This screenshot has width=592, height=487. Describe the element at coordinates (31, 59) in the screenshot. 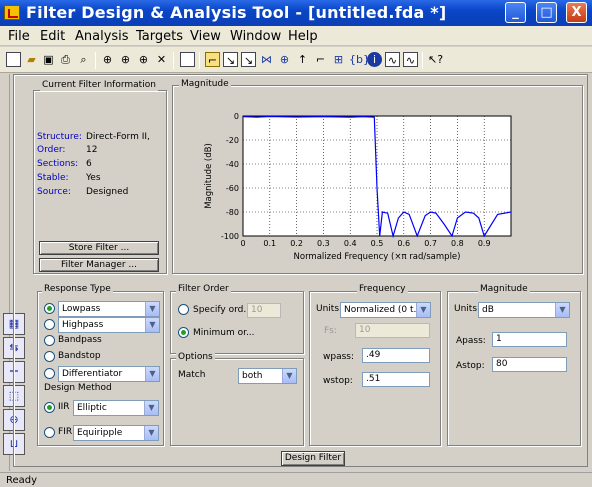

I see `open-icon: ▰` at that location.